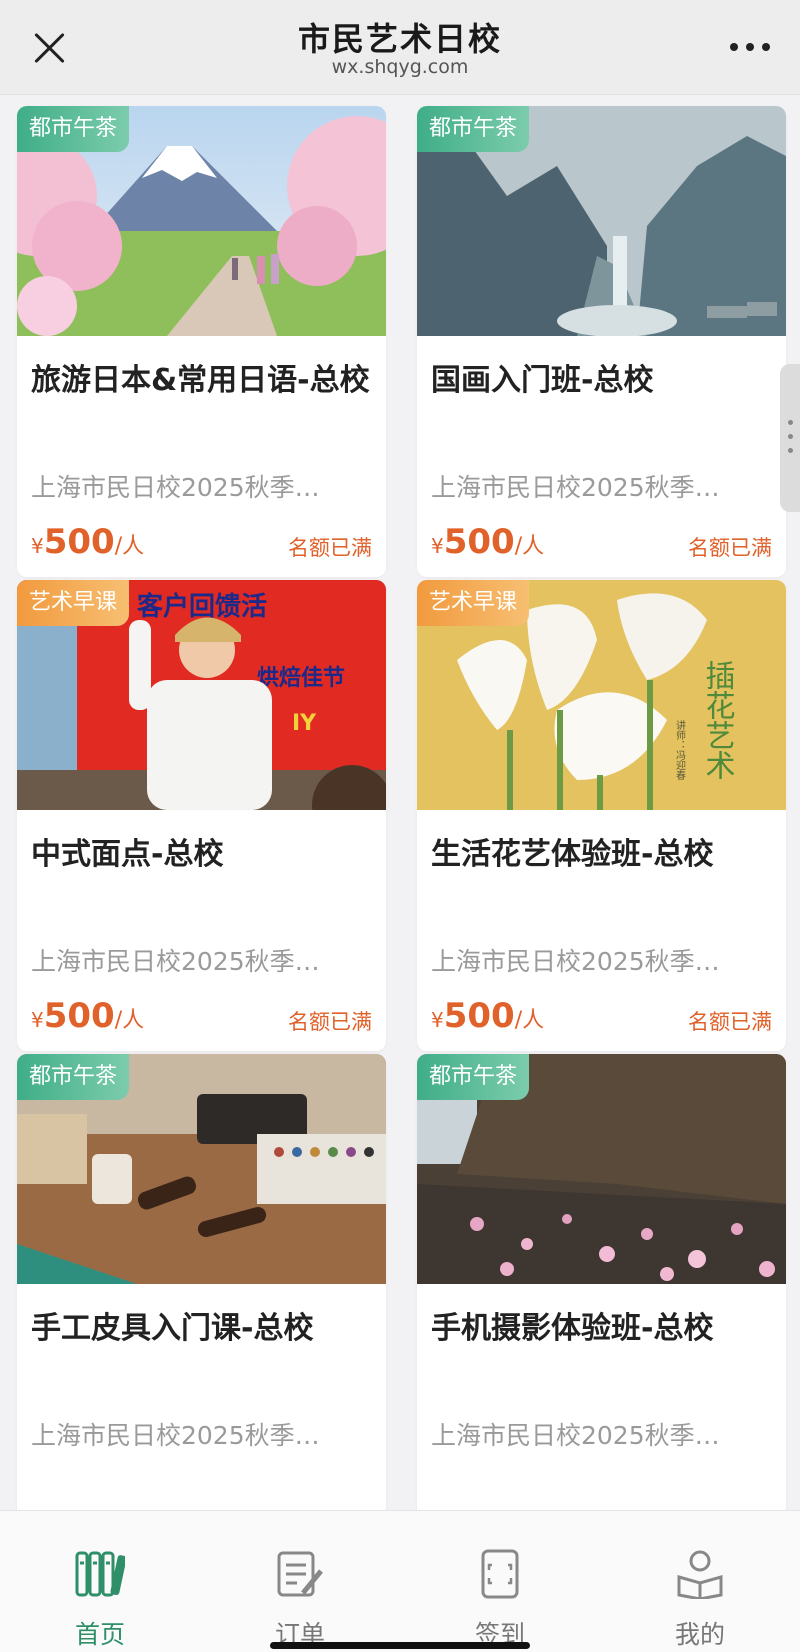 The image size is (800, 1652). Describe the element at coordinates (99, 1634) in the screenshot. I see `tab-label: 首页` at that location.